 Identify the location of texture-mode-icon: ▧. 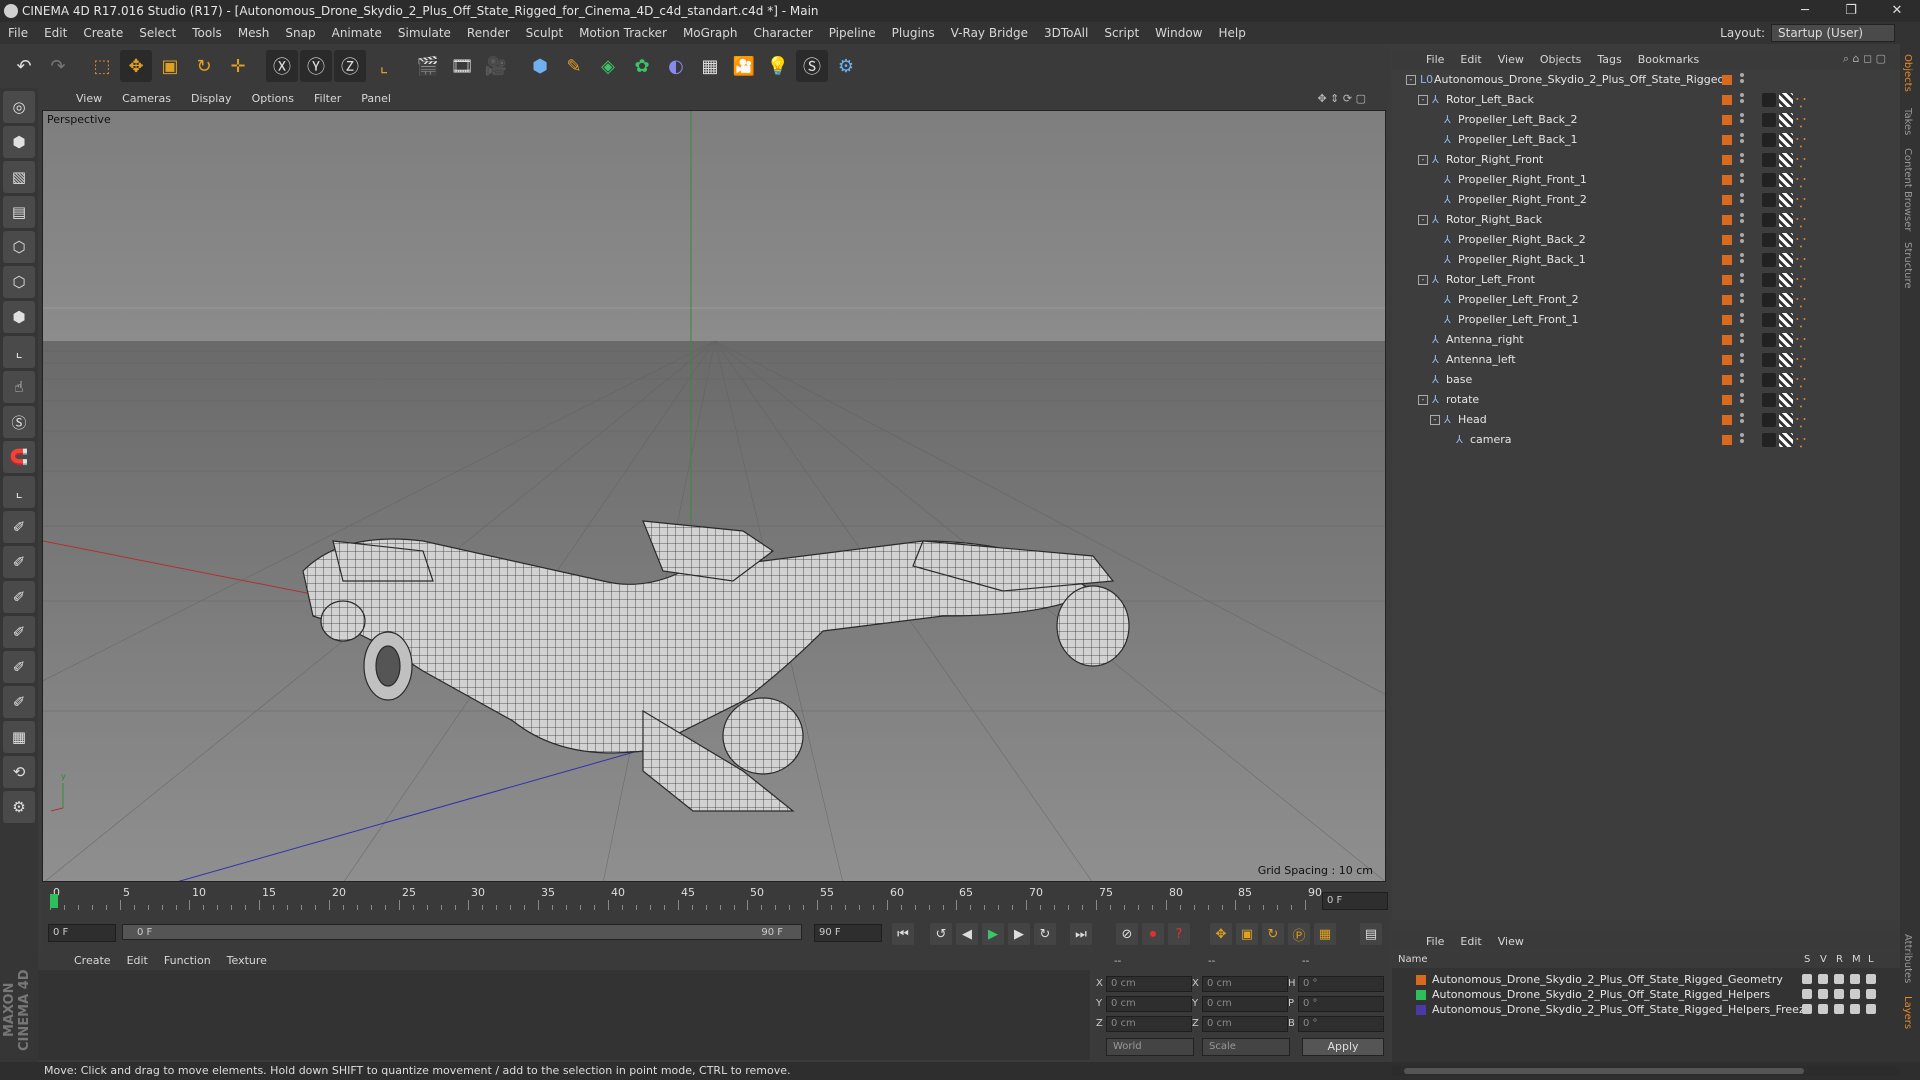
(19, 177).